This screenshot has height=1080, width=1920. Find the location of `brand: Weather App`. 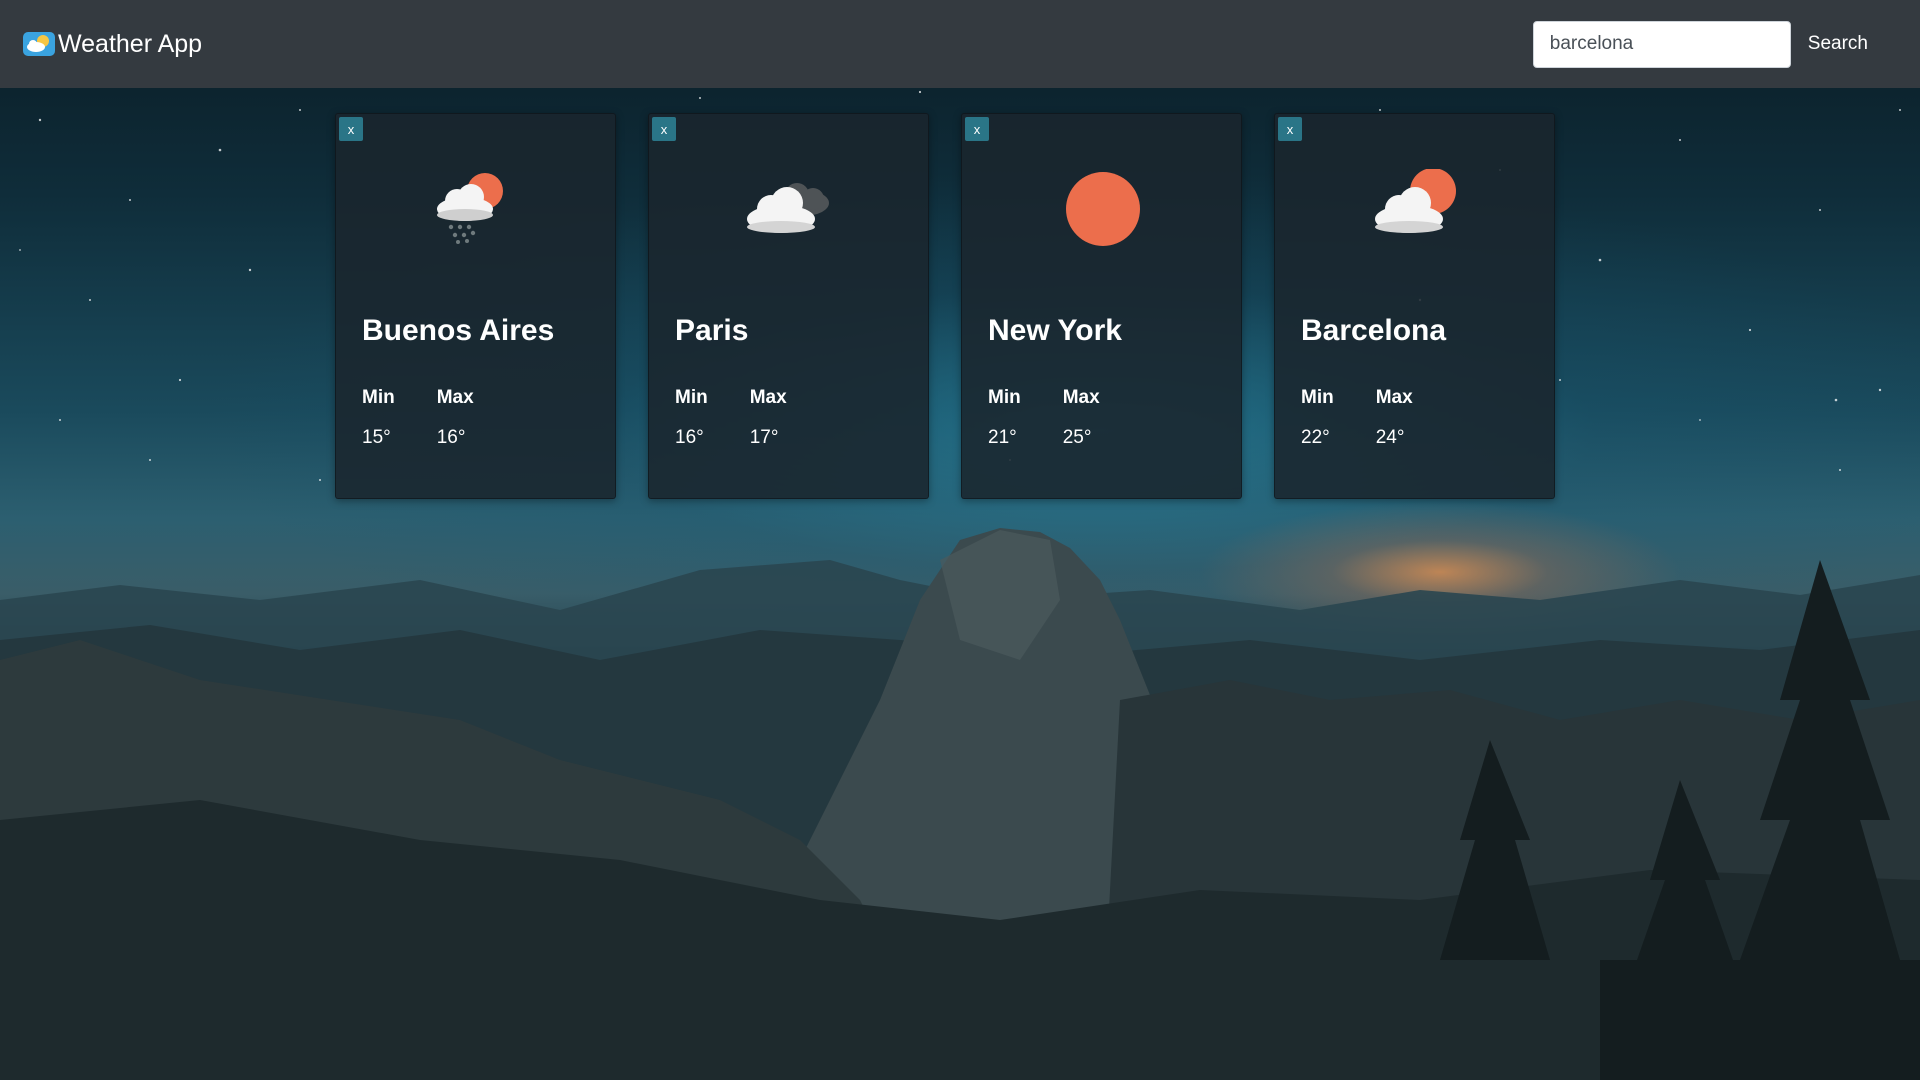

brand: Weather App is located at coordinates (112, 44).